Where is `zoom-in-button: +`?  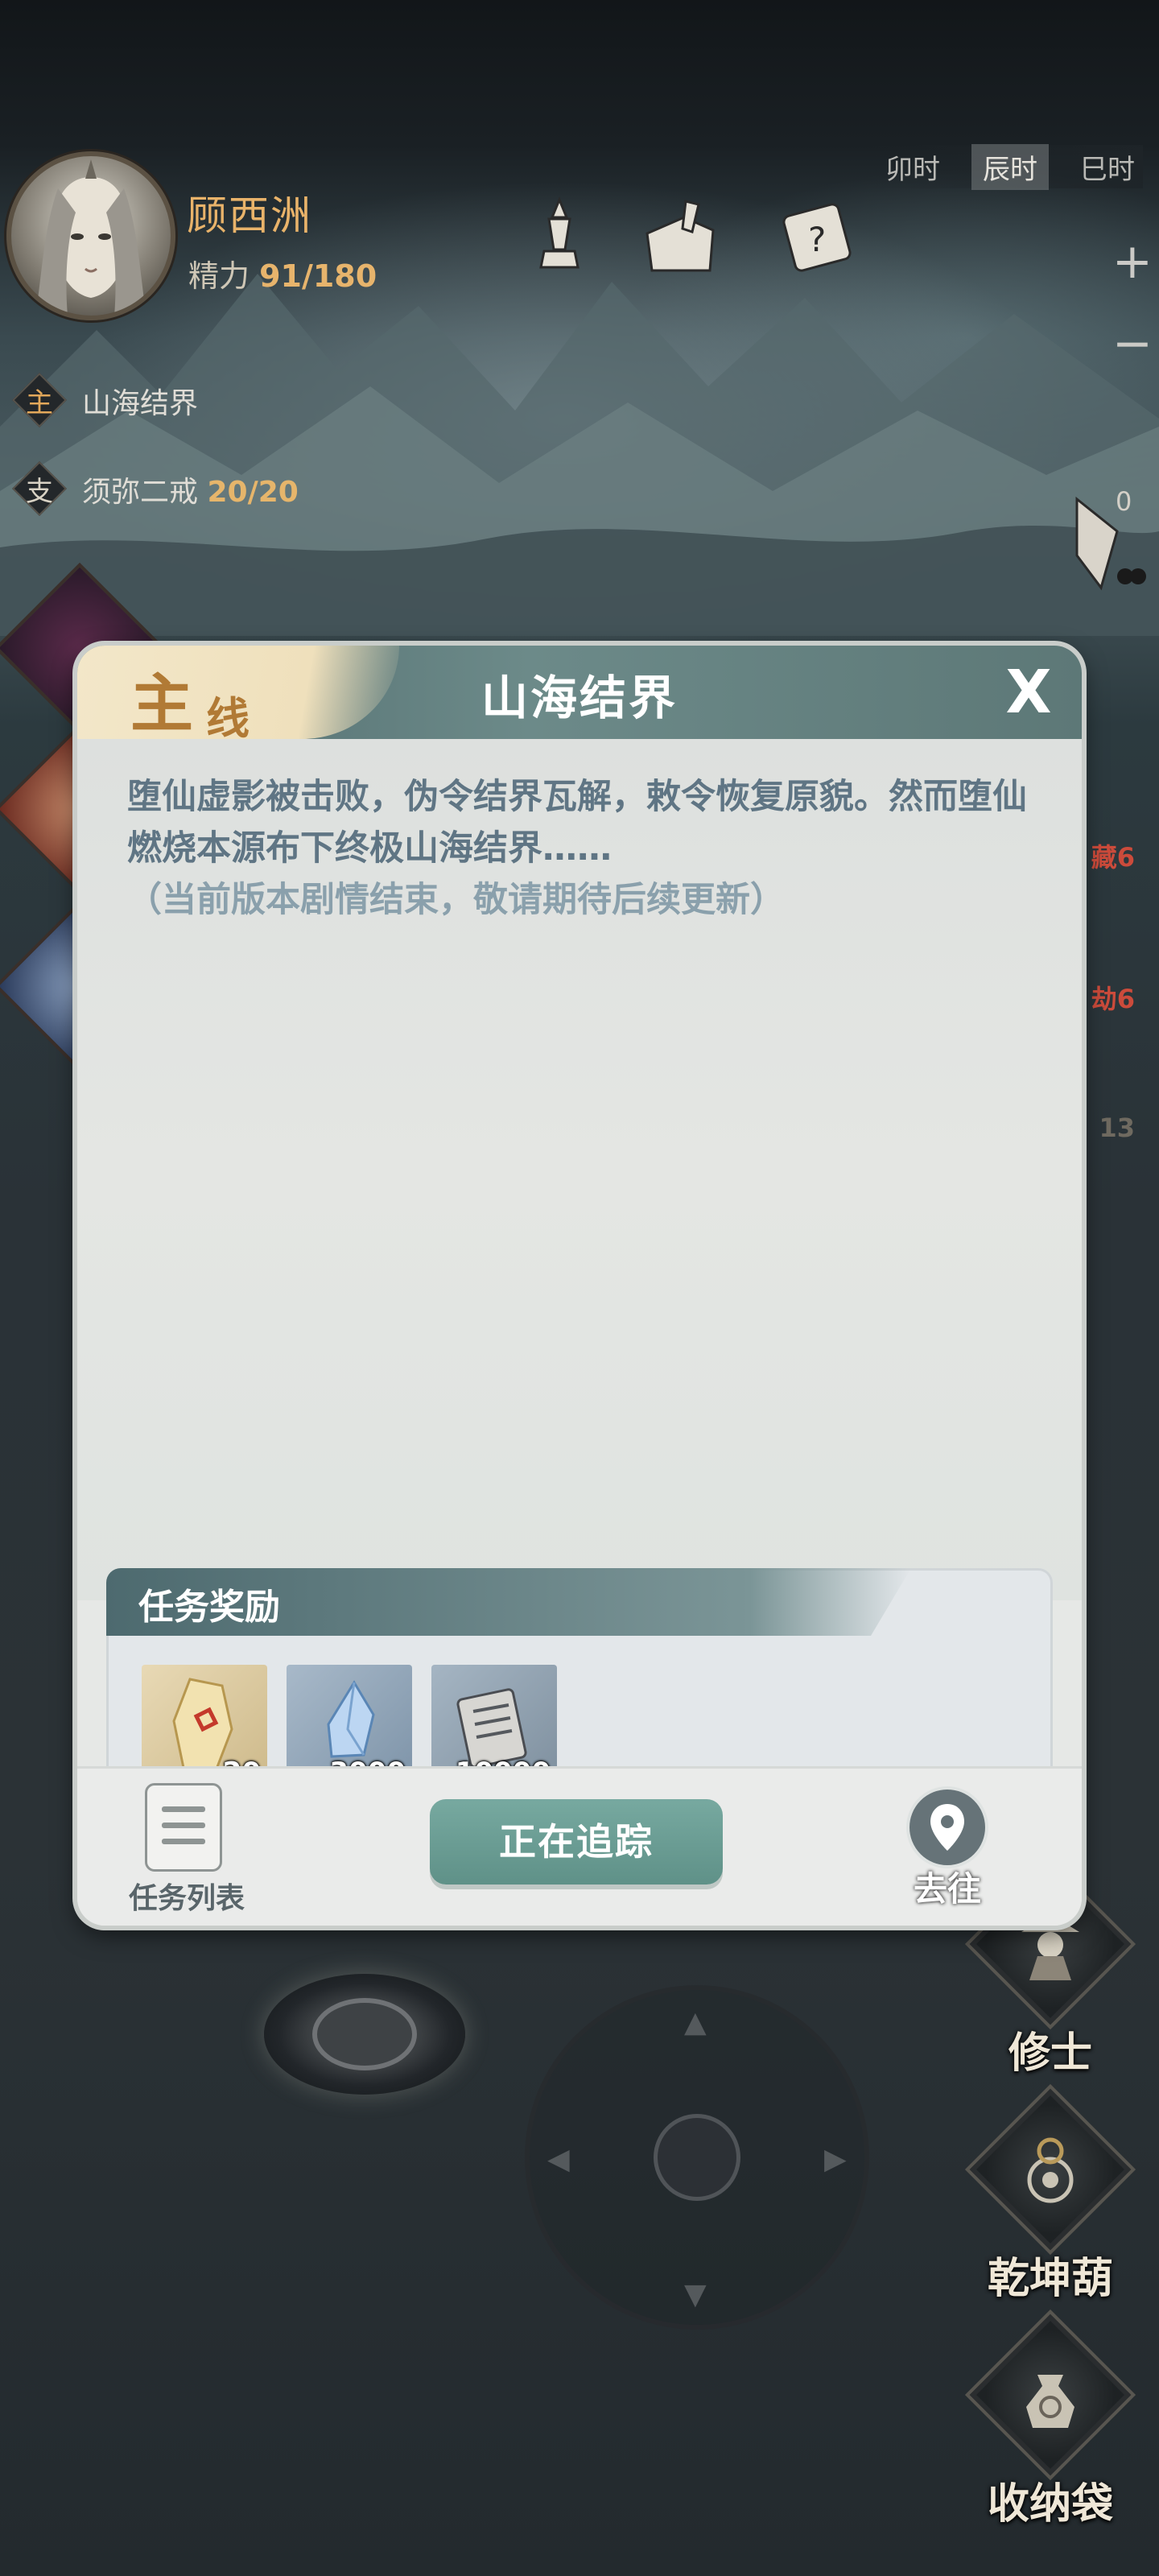
zoom-in-button: + is located at coordinates (1132, 261).